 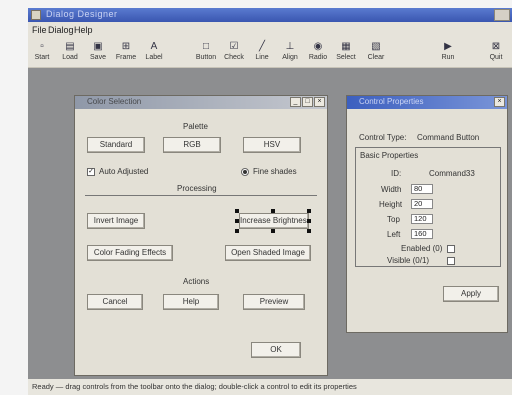 What do you see at coordinates (396, 173) in the screenshot?
I see `id-label: ID:` at bounding box center [396, 173].